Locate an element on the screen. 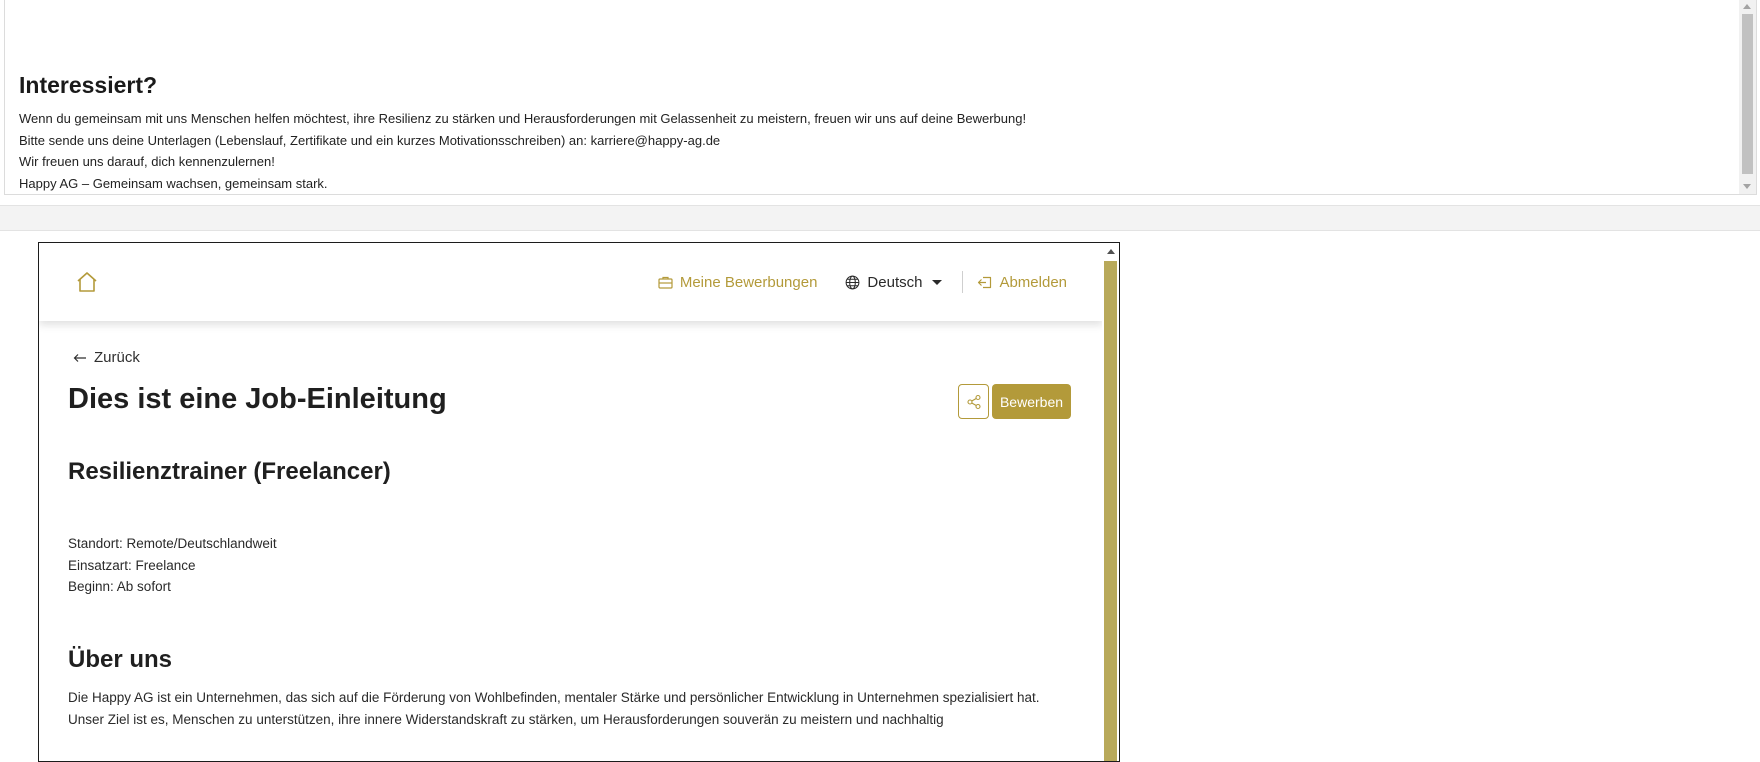  my-applications-label: Meine Bewerbungen is located at coordinates (748, 282).